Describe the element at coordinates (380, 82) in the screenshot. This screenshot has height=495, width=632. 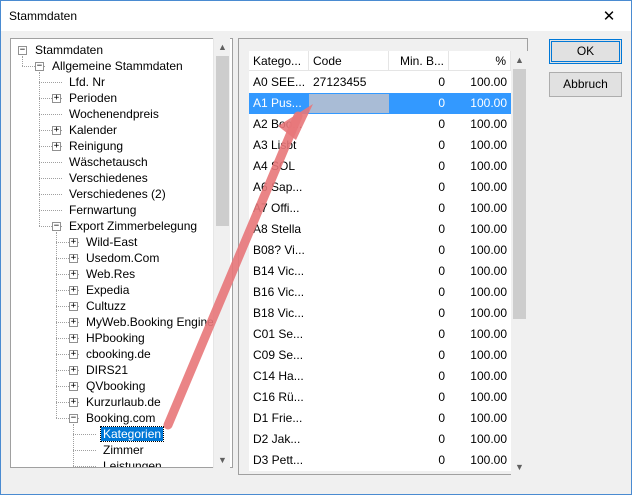
I see `grid-row: A0 SEE... 27123455 0 100.00` at that location.